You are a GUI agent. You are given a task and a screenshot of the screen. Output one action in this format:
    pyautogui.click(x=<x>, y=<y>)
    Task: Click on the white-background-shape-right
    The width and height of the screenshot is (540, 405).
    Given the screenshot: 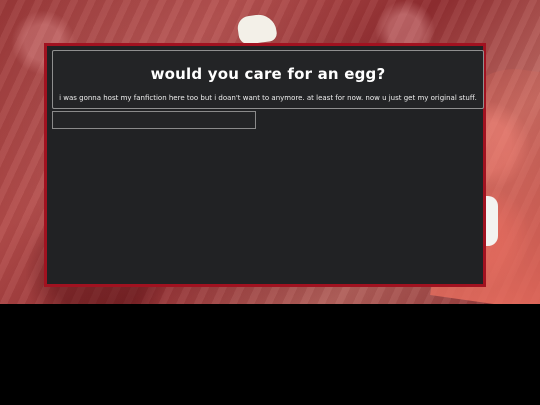 What is the action you would take?
    pyautogui.click(x=491, y=221)
    